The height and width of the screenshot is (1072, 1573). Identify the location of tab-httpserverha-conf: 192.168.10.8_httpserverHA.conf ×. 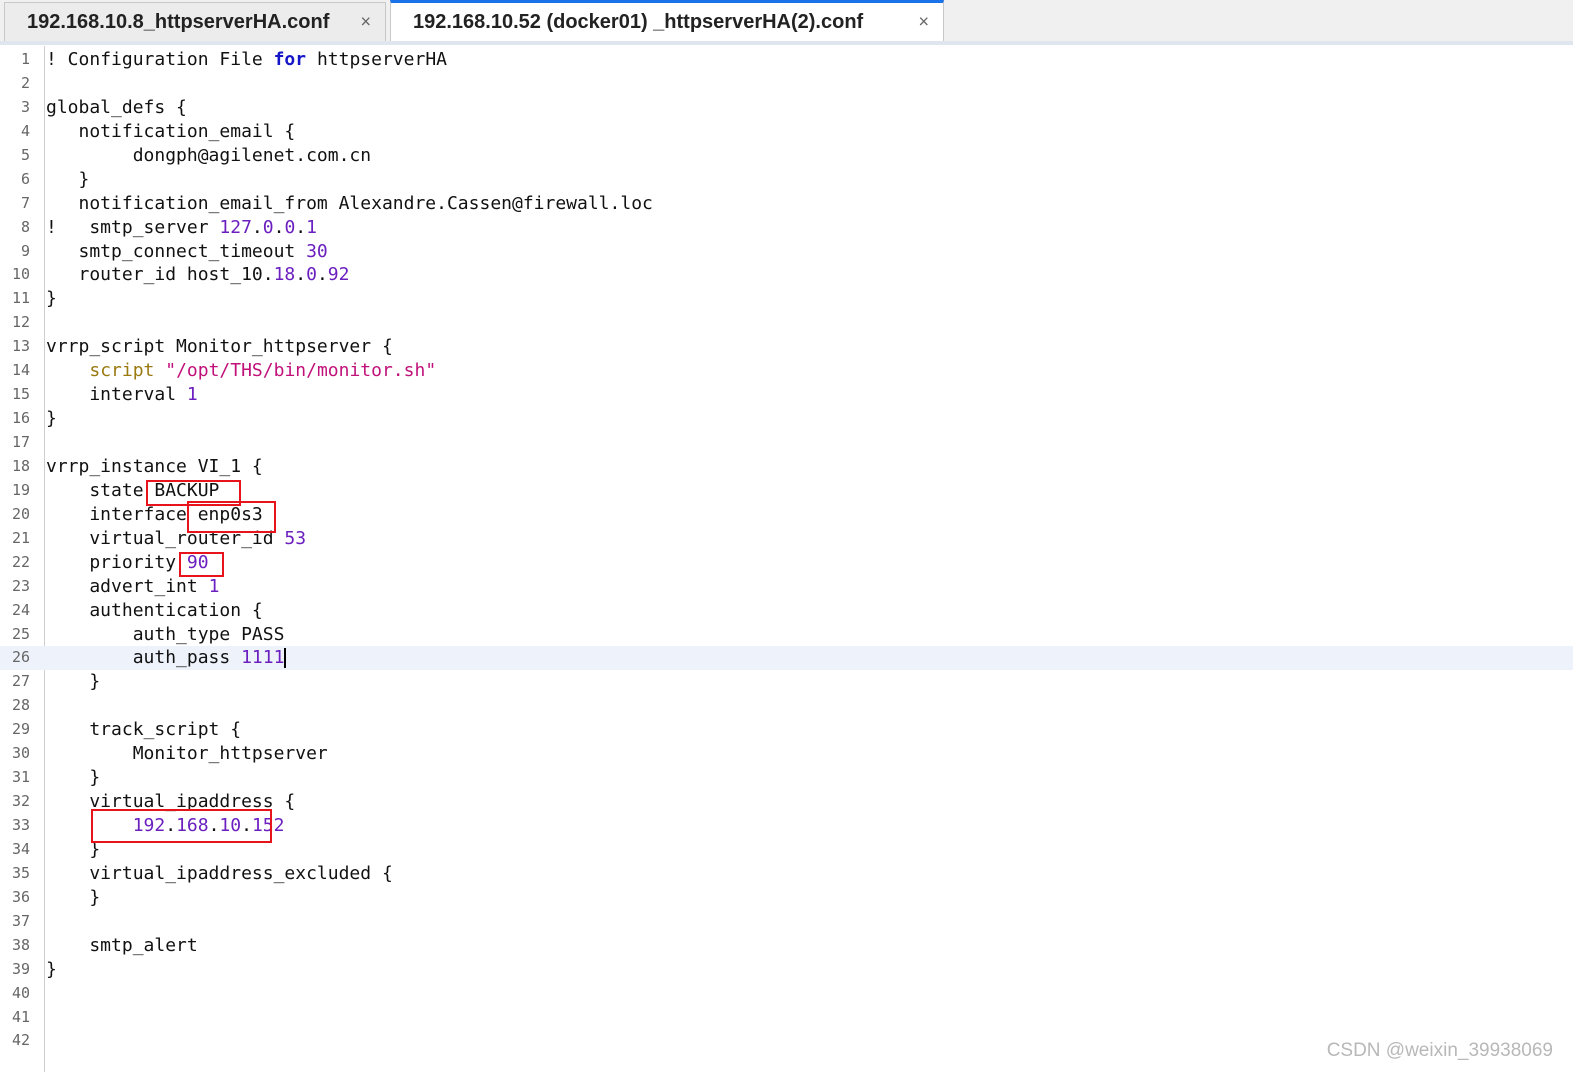
(195, 21).